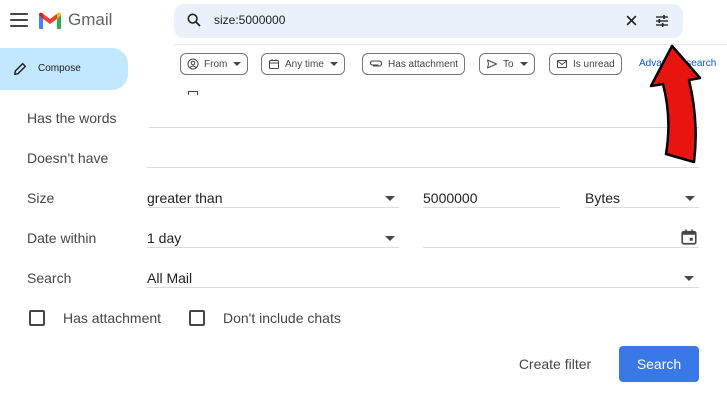  I want to click on top-bar: Gmail size:5000000, so click(363, 22).